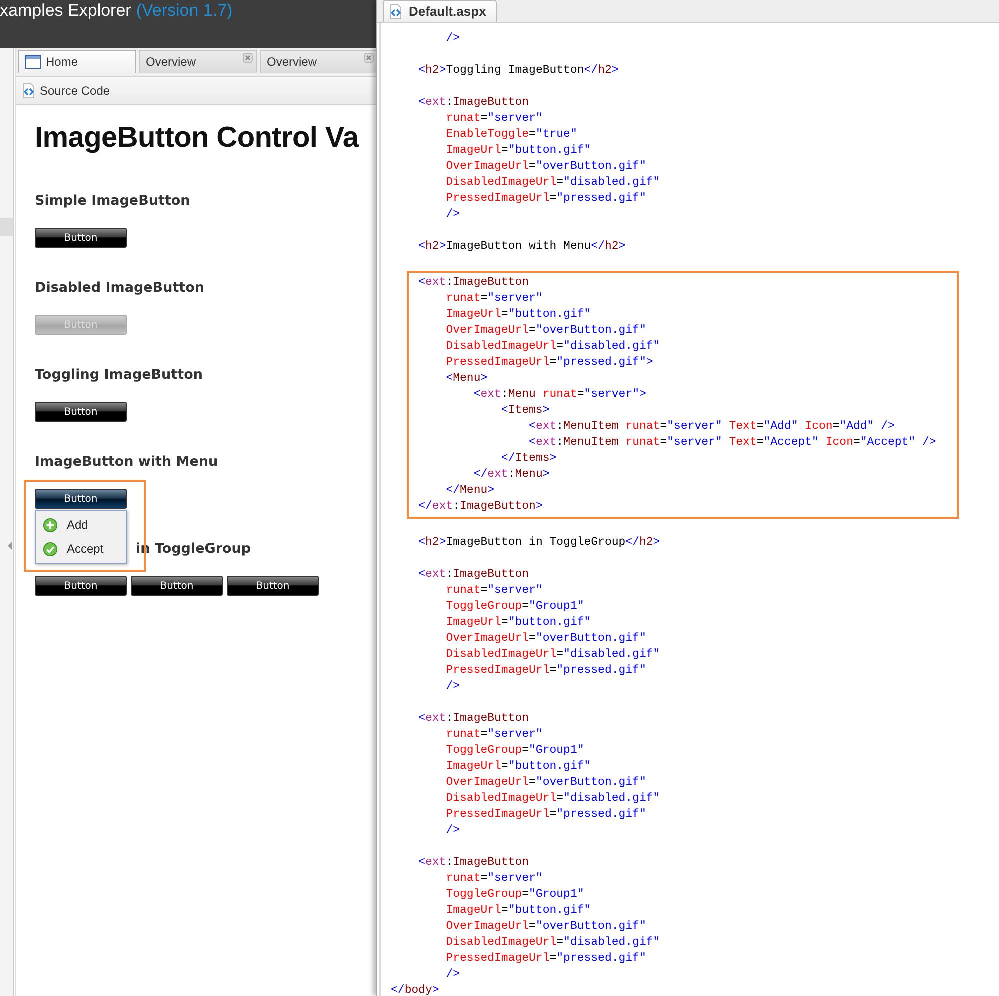 The image size is (999, 996). What do you see at coordinates (518, 70) in the screenshot?
I see `code-line: <h2>Toggling ImageButton</h2>` at bounding box center [518, 70].